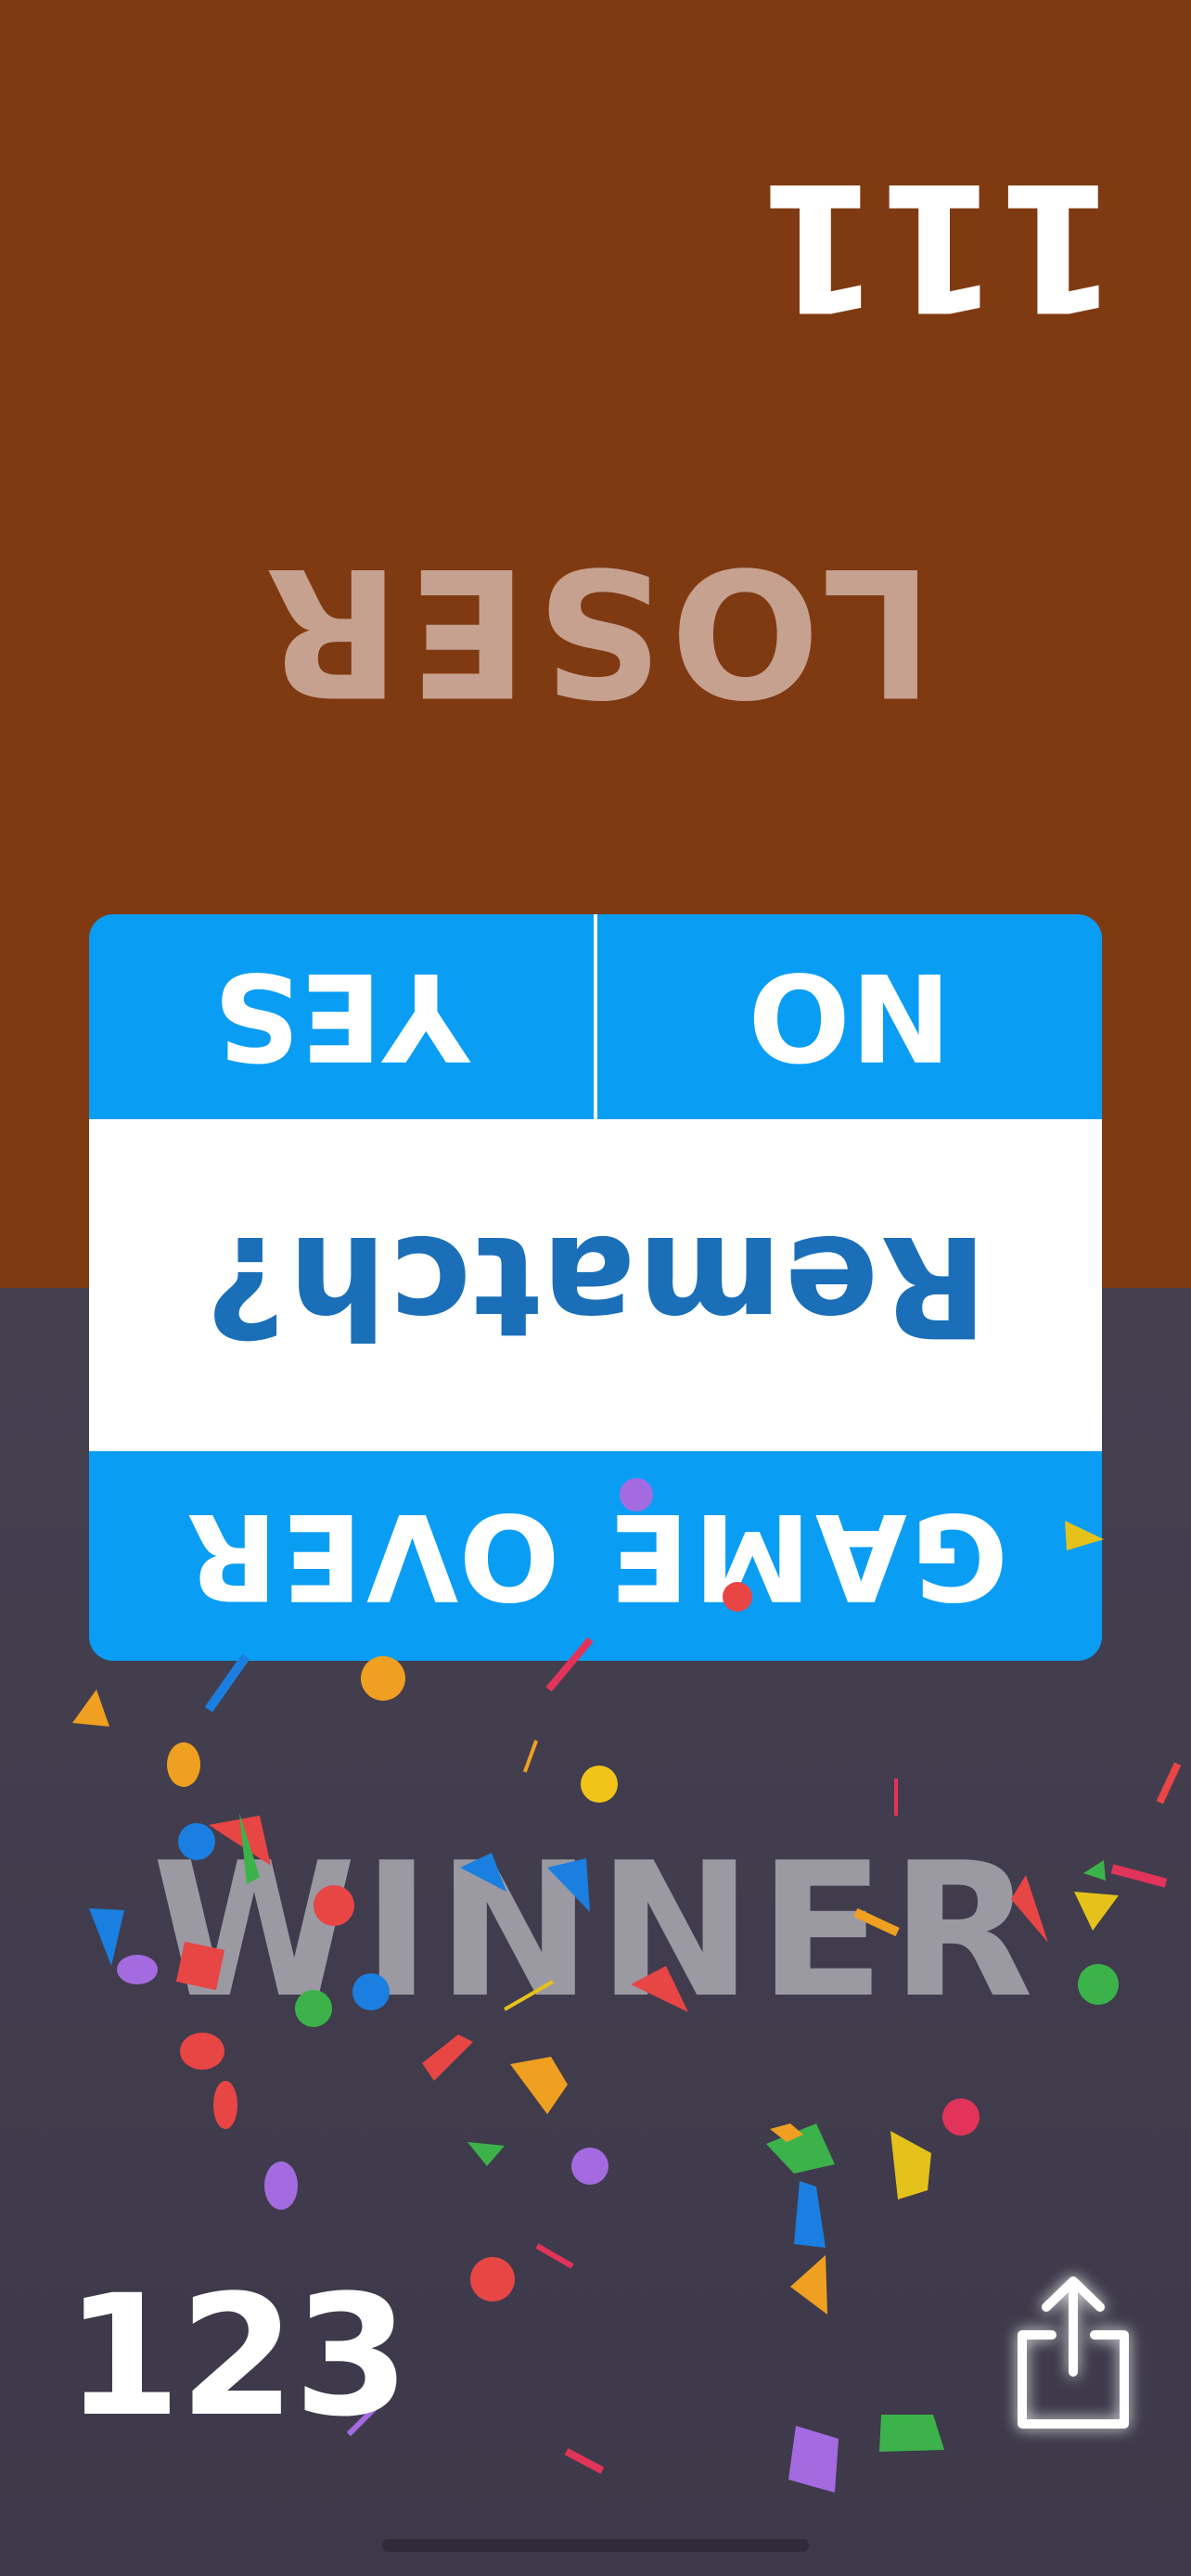 The width and height of the screenshot is (1191, 2576). I want to click on opponent-status-label: LOSER, so click(595, 631).